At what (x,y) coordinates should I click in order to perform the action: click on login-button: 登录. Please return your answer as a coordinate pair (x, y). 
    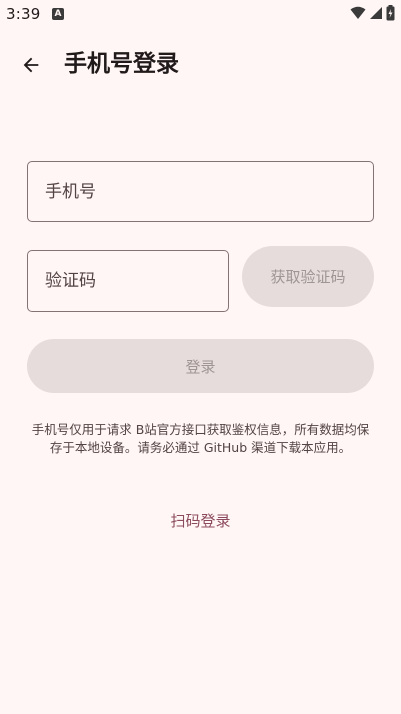
    Looking at the image, I should click on (200, 366).